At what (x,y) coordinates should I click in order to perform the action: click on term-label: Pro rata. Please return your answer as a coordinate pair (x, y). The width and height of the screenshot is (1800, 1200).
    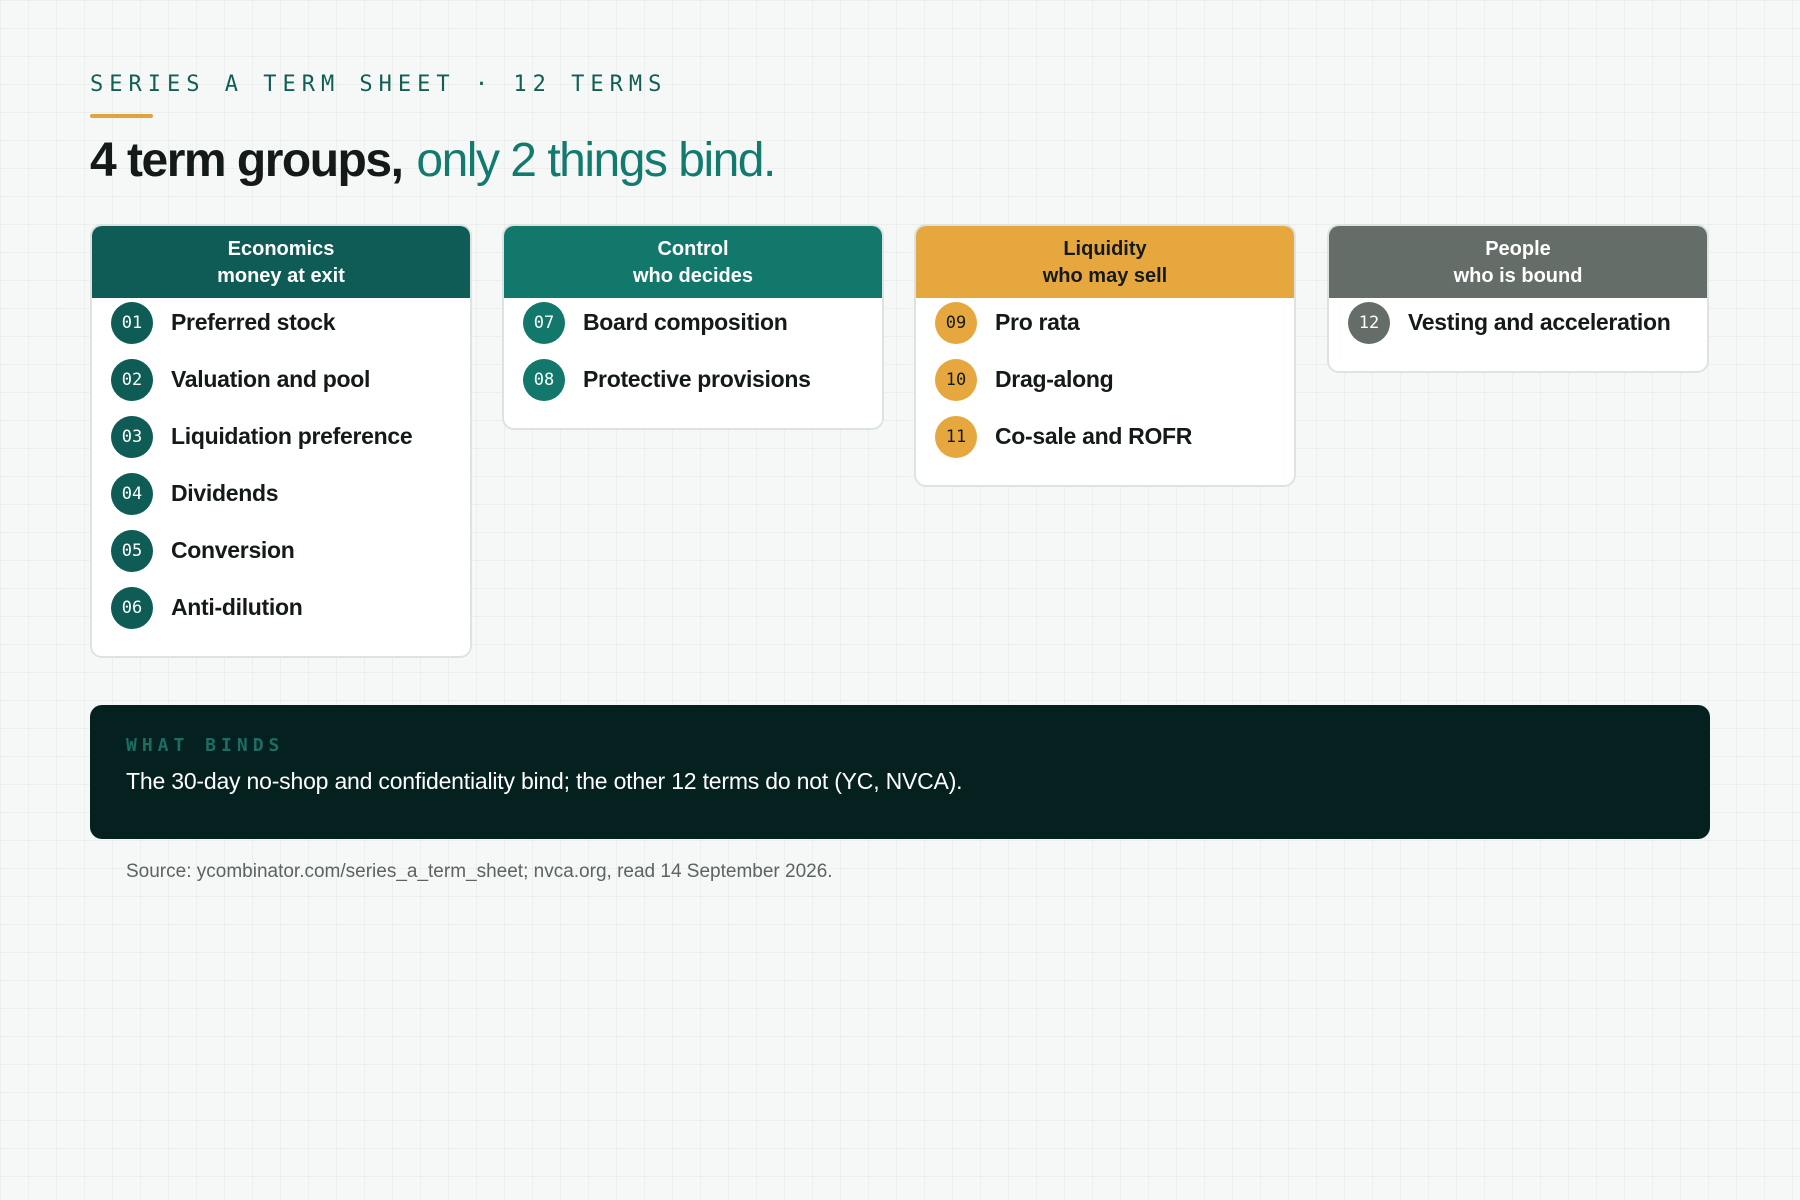
    Looking at the image, I should click on (1037, 322).